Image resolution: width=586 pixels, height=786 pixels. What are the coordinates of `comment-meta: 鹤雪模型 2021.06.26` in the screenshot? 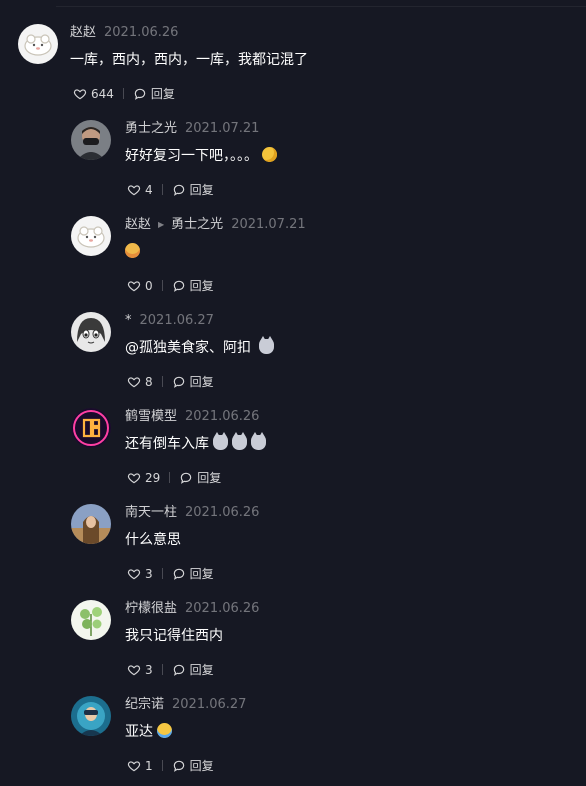 It's located at (192, 417).